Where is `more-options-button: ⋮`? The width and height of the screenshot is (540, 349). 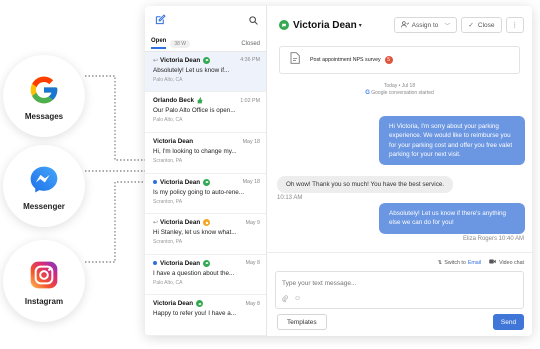
more-options-button: ⋮ is located at coordinates (514, 25).